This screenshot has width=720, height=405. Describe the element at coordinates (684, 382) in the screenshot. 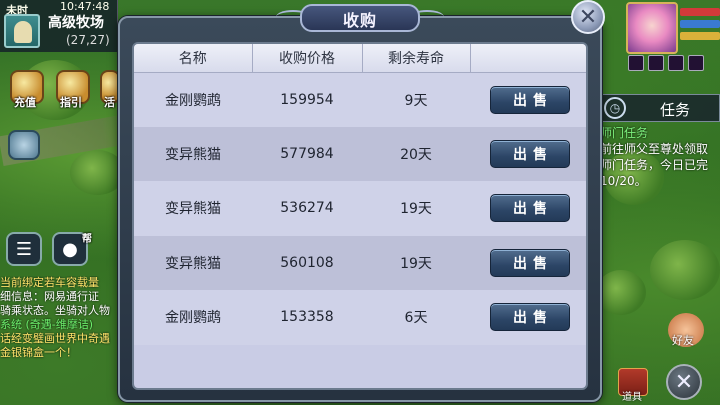

I see `hud-close-icon: ✕` at that location.